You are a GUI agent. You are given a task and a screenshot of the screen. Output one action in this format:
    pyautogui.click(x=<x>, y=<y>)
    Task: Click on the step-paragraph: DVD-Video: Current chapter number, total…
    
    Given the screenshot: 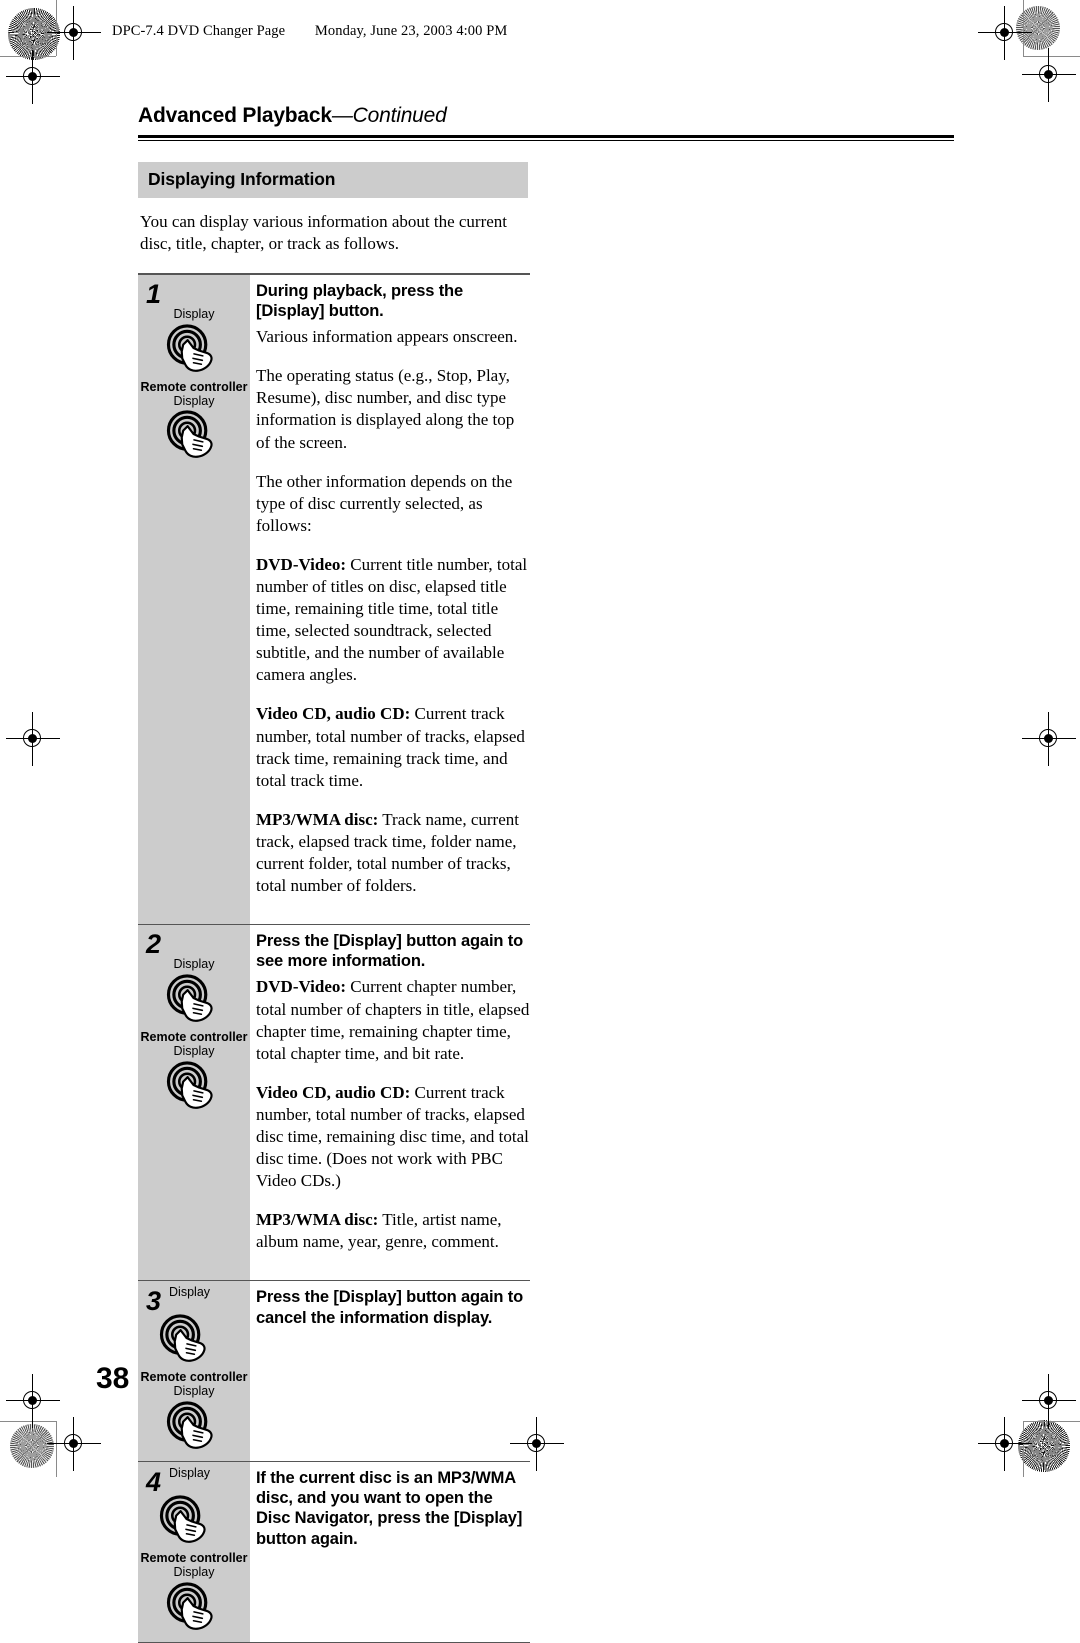 What is the action you would take?
    pyautogui.click(x=393, y=1020)
    